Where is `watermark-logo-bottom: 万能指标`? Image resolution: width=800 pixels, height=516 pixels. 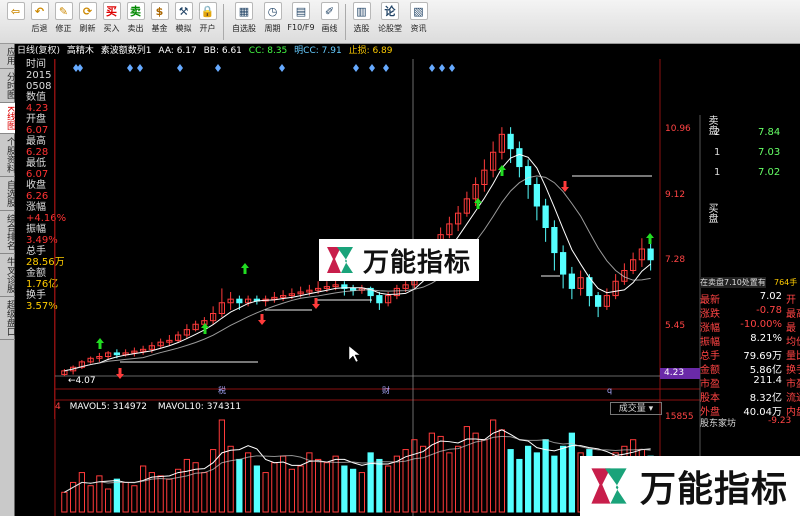
watermark-logo-bottom: 万能指标 is located at coordinates (690, 486).